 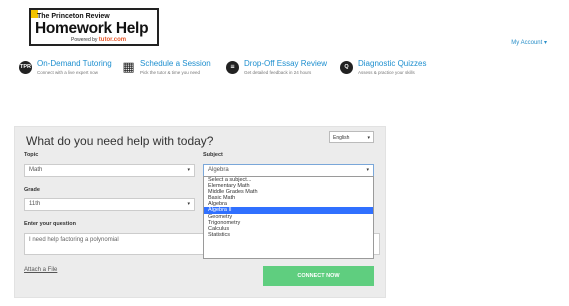 What do you see at coordinates (40, 270) in the screenshot?
I see `attach-file-link: Attach a File` at bounding box center [40, 270].